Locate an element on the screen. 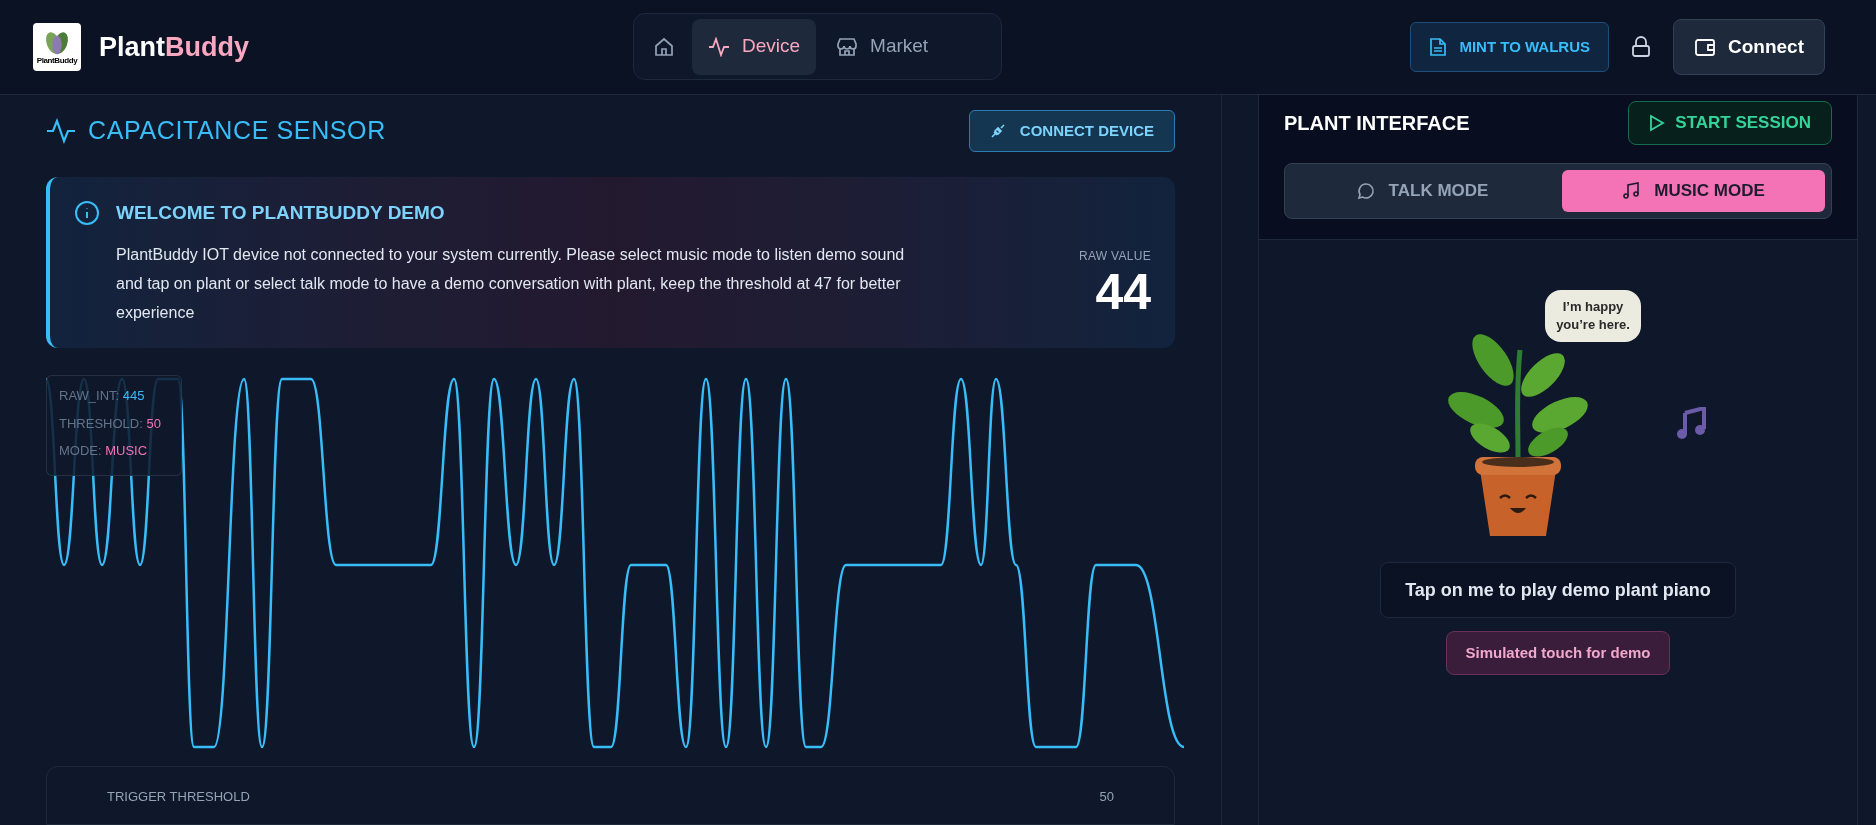 The width and height of the screenshot is (1876, 825). mode-tab: MUSIC MODE is located at coordinates (1693, 191).